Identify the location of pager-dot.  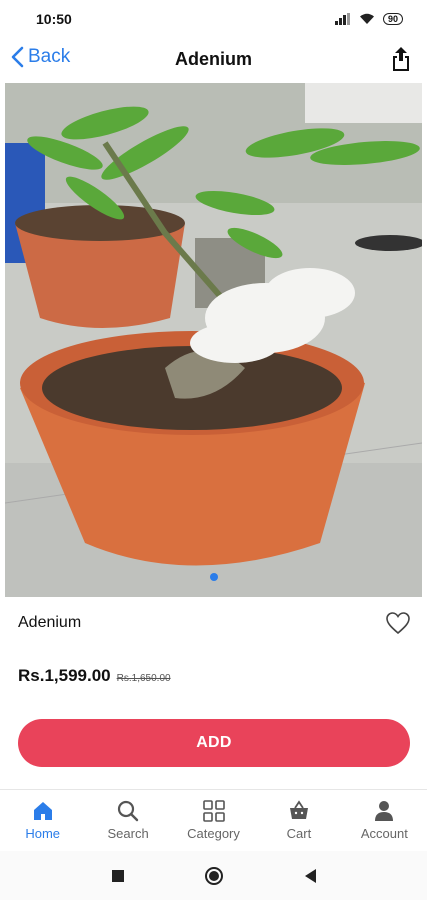
(214, 577).